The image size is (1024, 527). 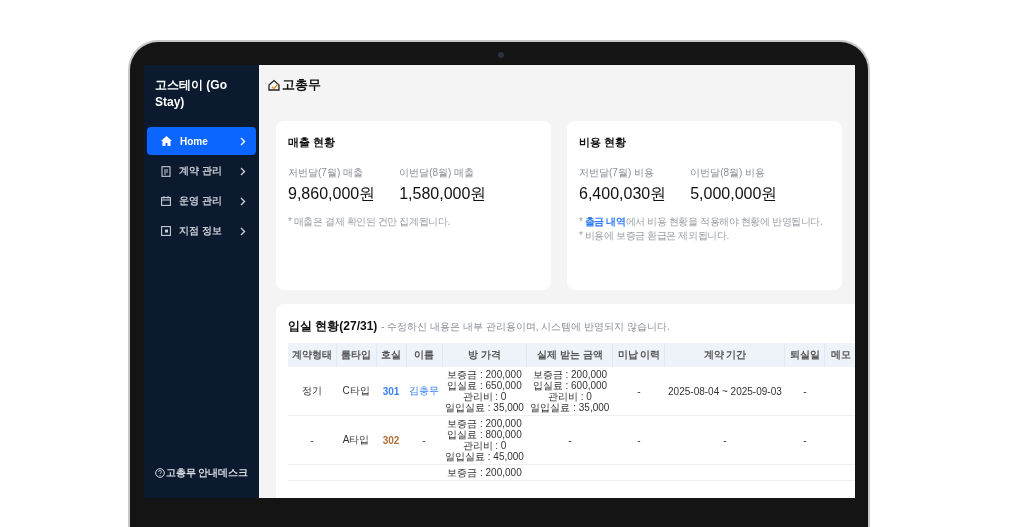 What do you see at coordinates (369, 222) in the screenshot?
I see `note-text: * 매출은 결제 확인된 건만 집계됩니다.` at bounding box center [369, 222].